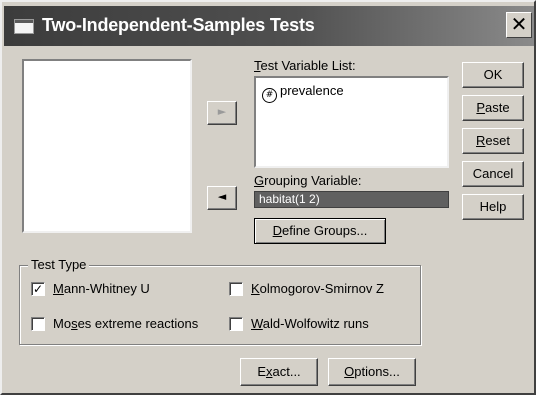 The width and height of the screenshot is (536, 395). I want to click on ok-button: OK, so click(493, 75).